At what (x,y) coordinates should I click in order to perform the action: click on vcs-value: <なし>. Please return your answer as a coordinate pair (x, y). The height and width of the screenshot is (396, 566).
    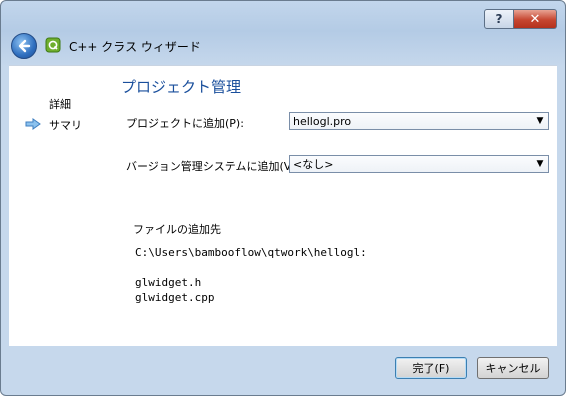
    Looking at the image, I should click on (313, 164).